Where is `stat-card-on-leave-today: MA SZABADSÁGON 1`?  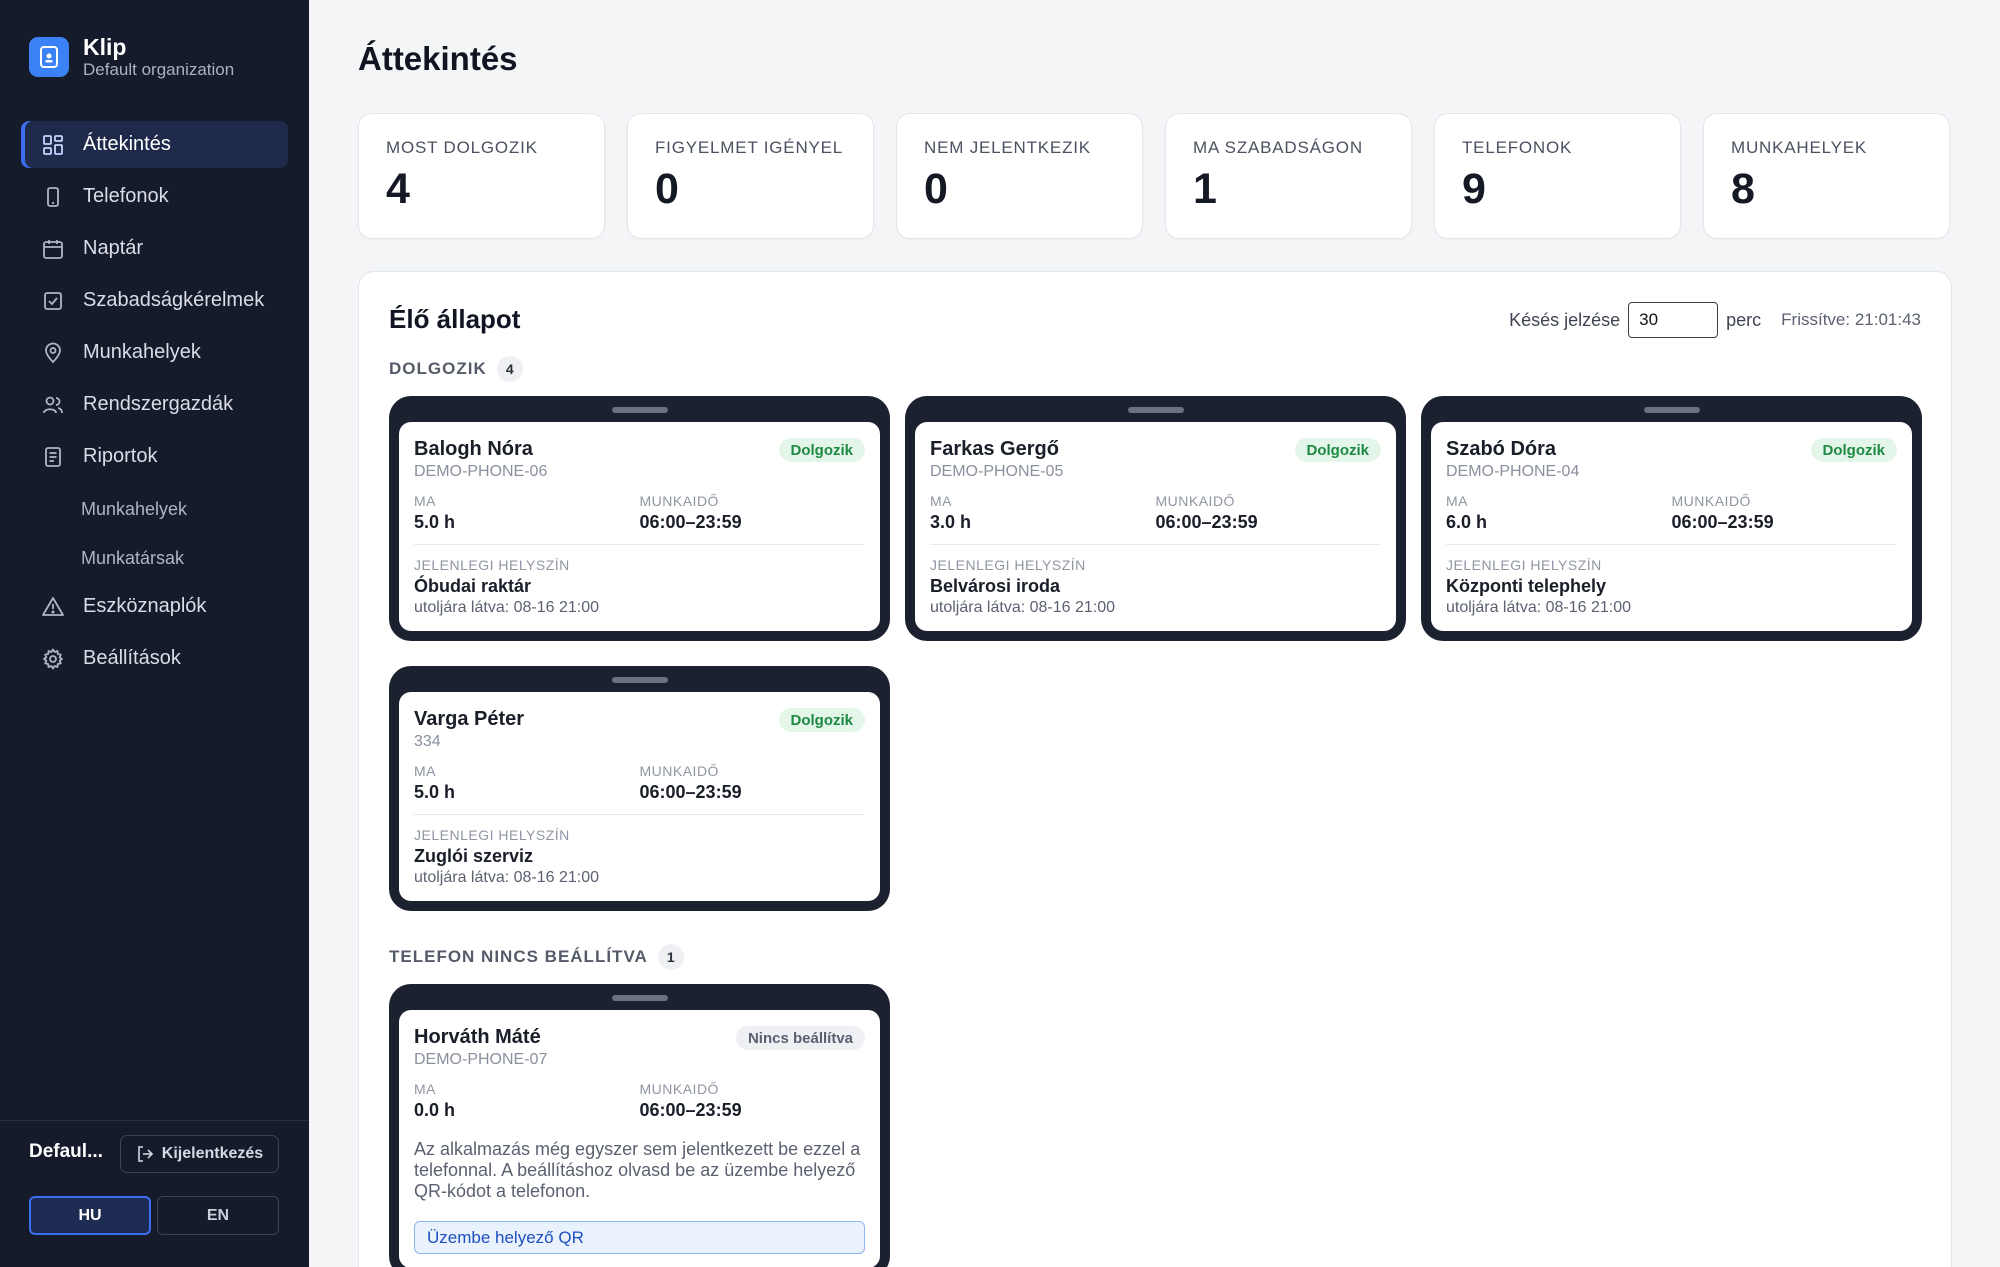
stat-card-on-leave-today: MA SZABADSÁGON 1 is located at coordinates (1288, 176).